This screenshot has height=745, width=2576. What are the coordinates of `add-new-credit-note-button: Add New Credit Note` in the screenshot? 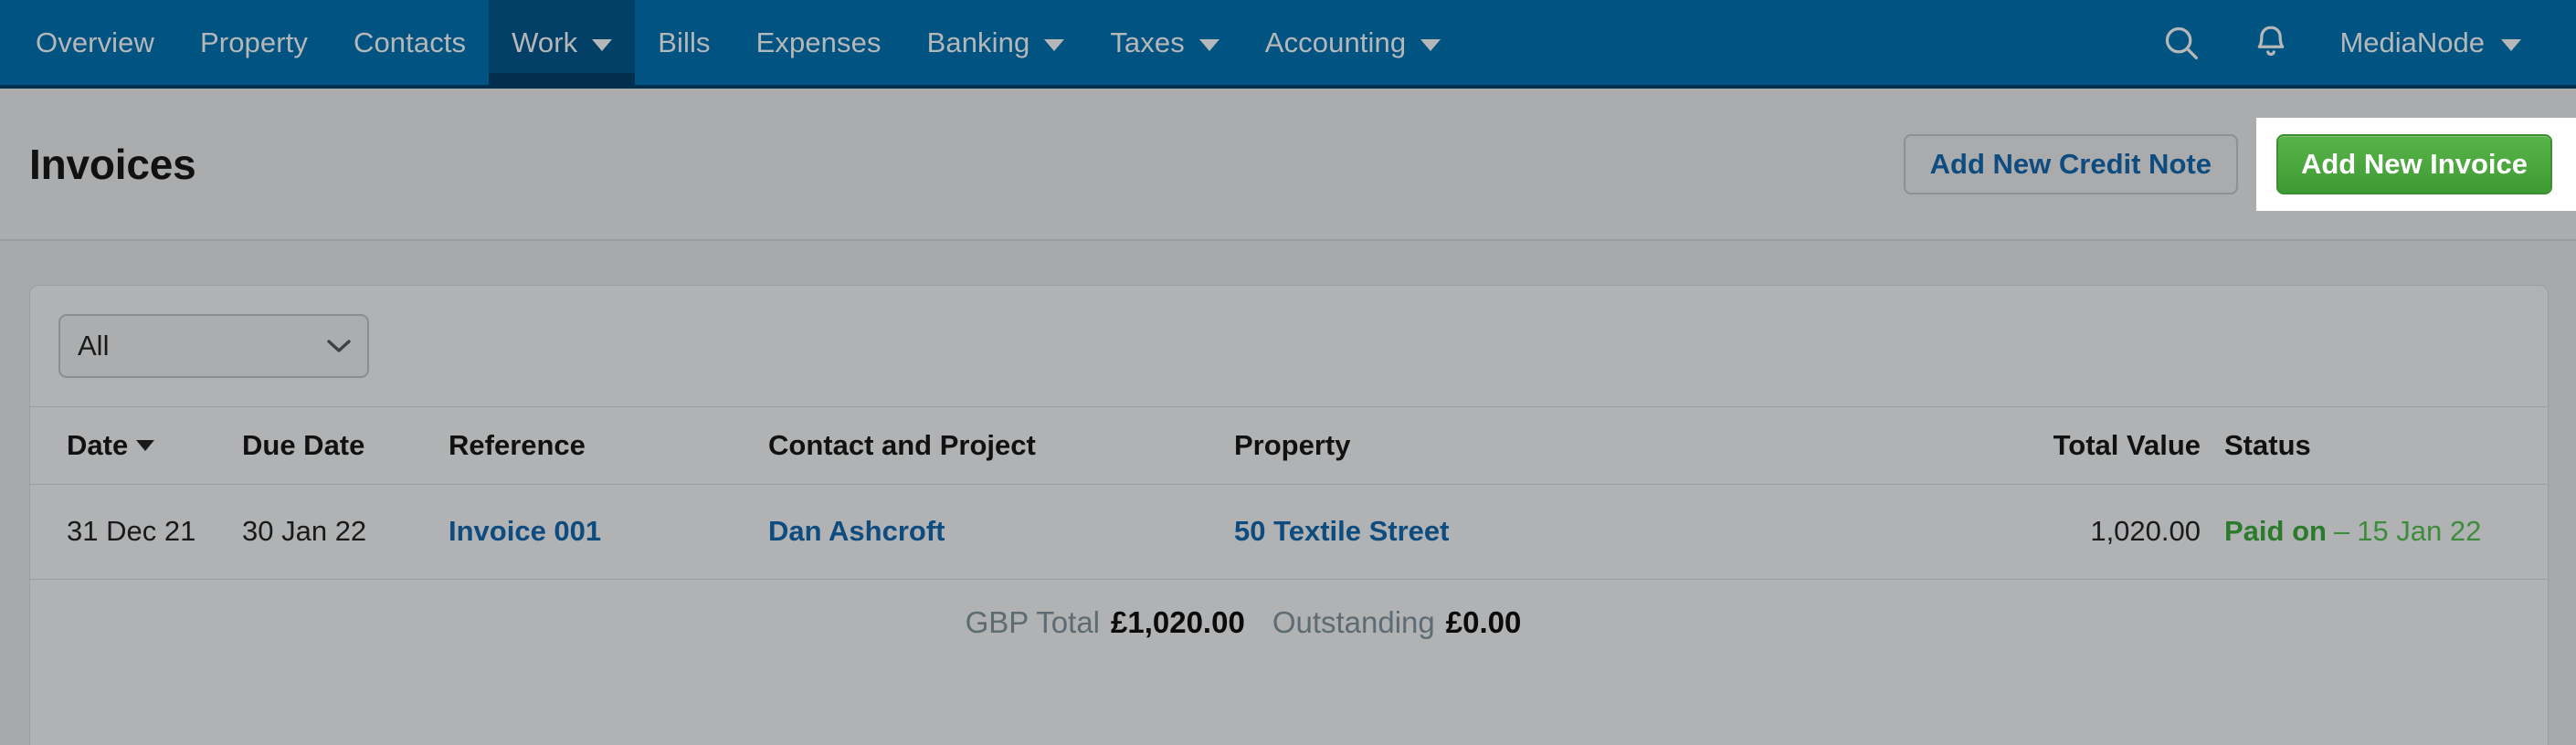 It's located at (2070, 163).